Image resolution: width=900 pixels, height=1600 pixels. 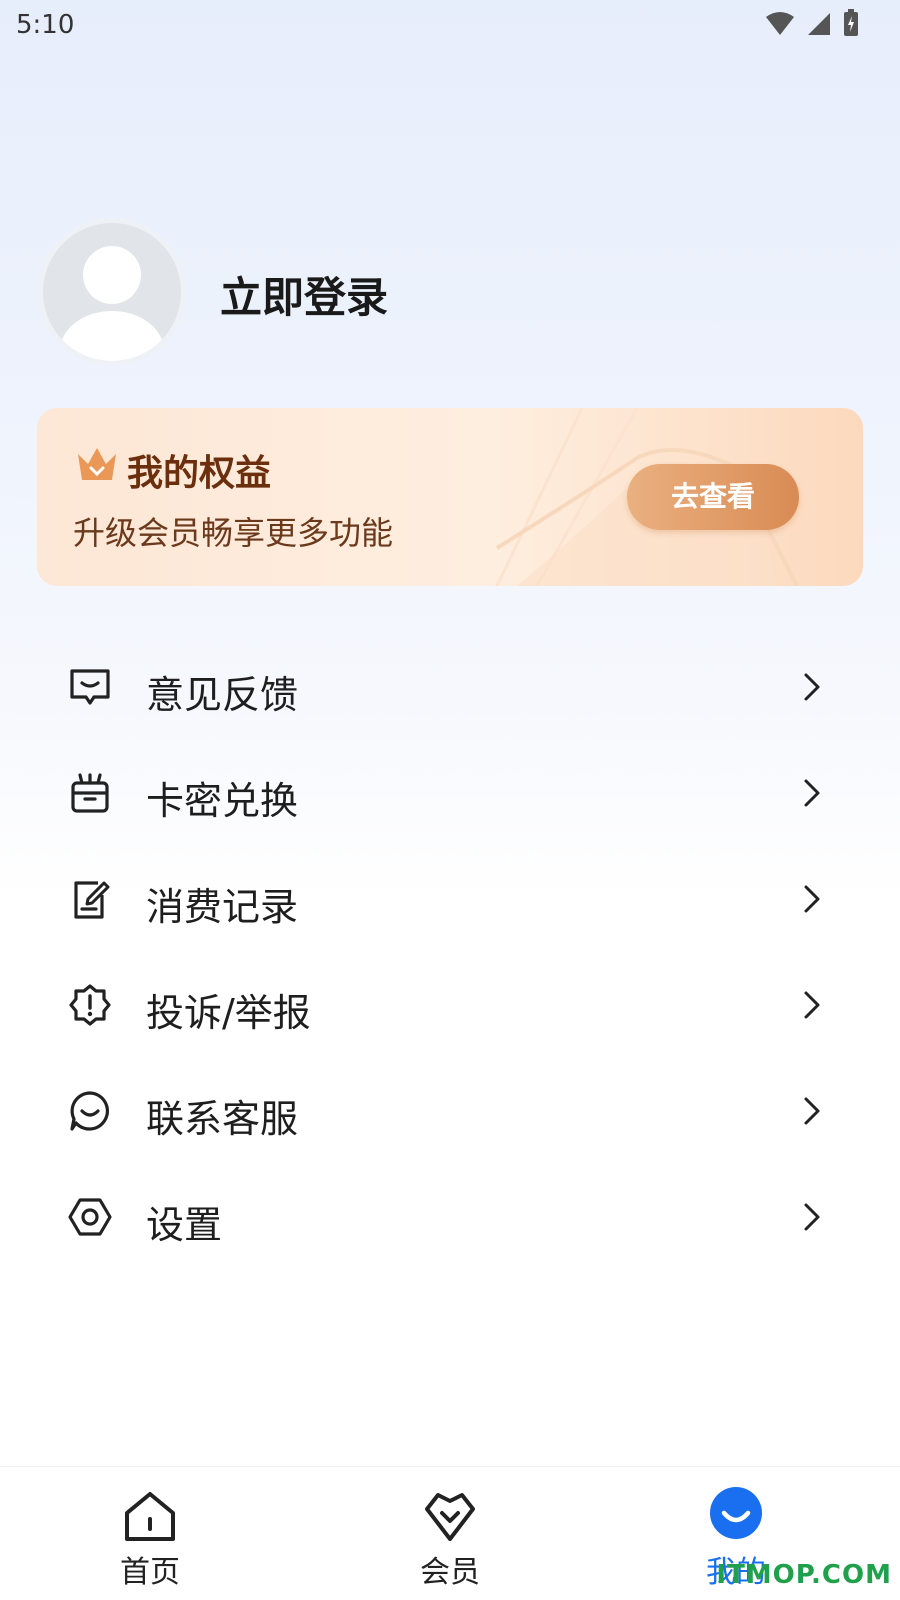 I want to click on report-icon, so click(x=90, y=1005).